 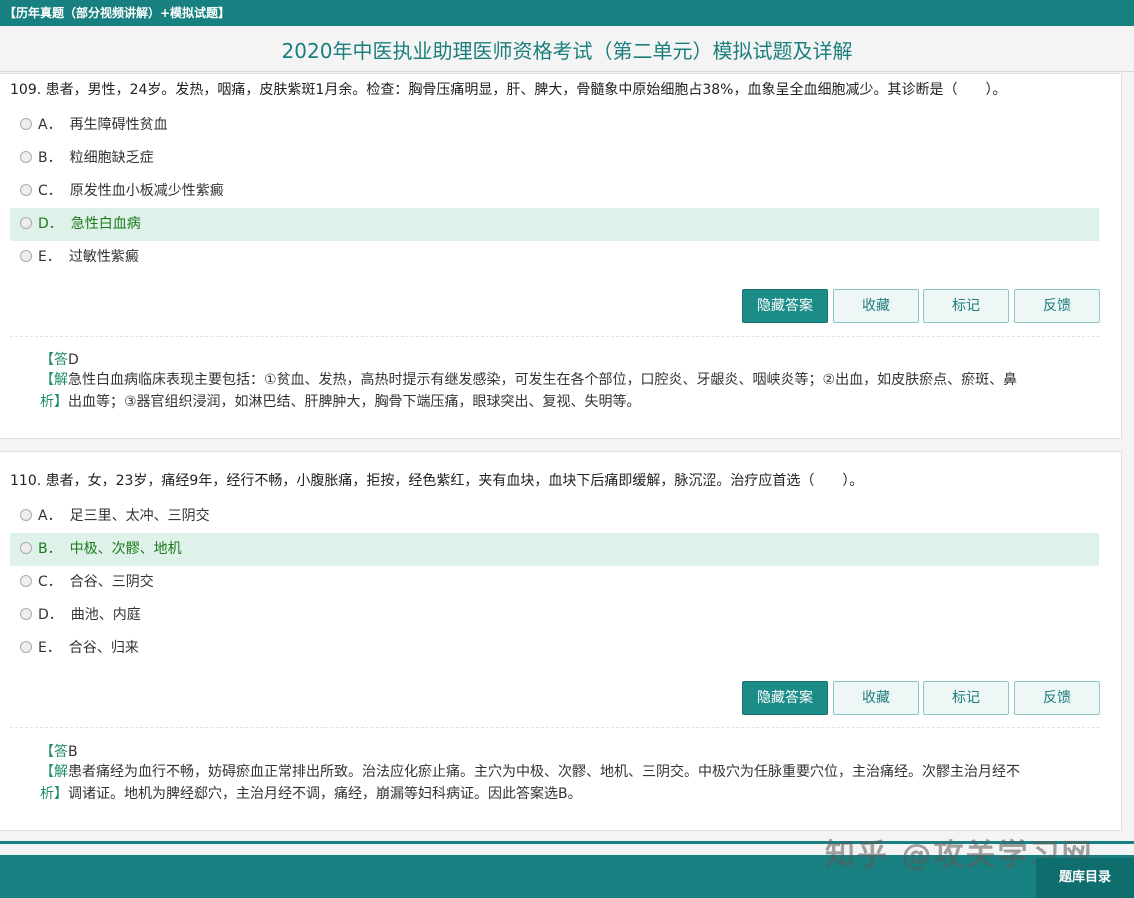 What do you see at coordinates (554, 549) in the screenshot?
I see `option-b-correct: B． 中极、次髎、地机` at bounding box center [554, 549].